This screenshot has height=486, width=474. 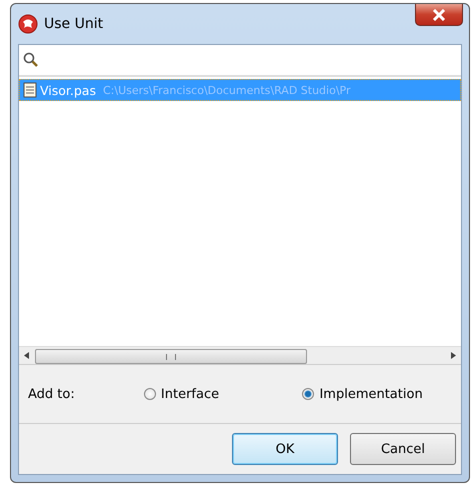 What do you see at coordinates (453, 355) in the screenshot?
I see `scroll-right-icon` at bounding box center [453, 355].